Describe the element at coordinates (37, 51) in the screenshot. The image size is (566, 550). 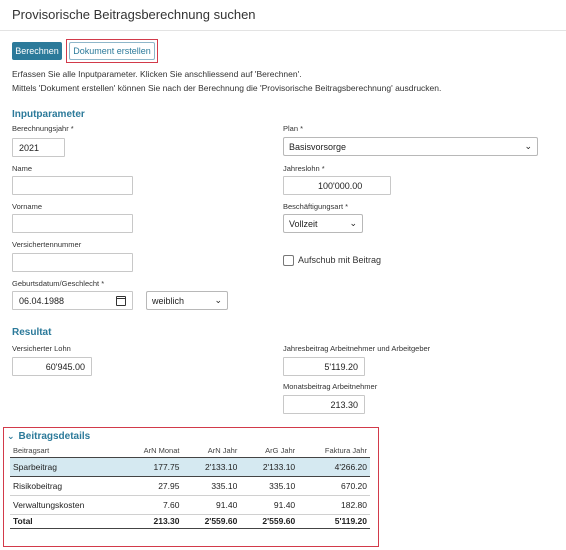
I see `calculate-button: Berechnen` at that location.